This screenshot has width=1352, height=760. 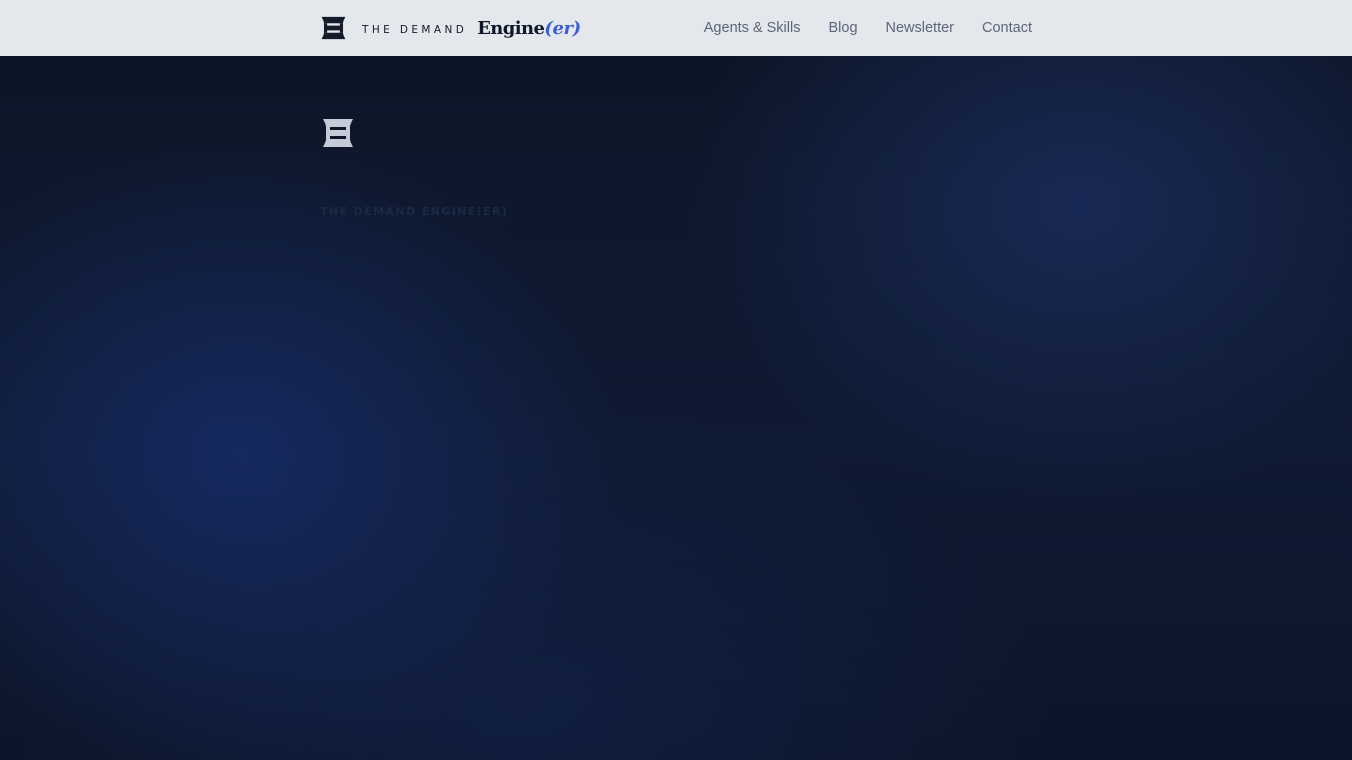 What do you see at coordinates (415, 30) in the screenshot?
I see `brand-prefix-text: THE DEMAND` at bounding box center [415, 30].